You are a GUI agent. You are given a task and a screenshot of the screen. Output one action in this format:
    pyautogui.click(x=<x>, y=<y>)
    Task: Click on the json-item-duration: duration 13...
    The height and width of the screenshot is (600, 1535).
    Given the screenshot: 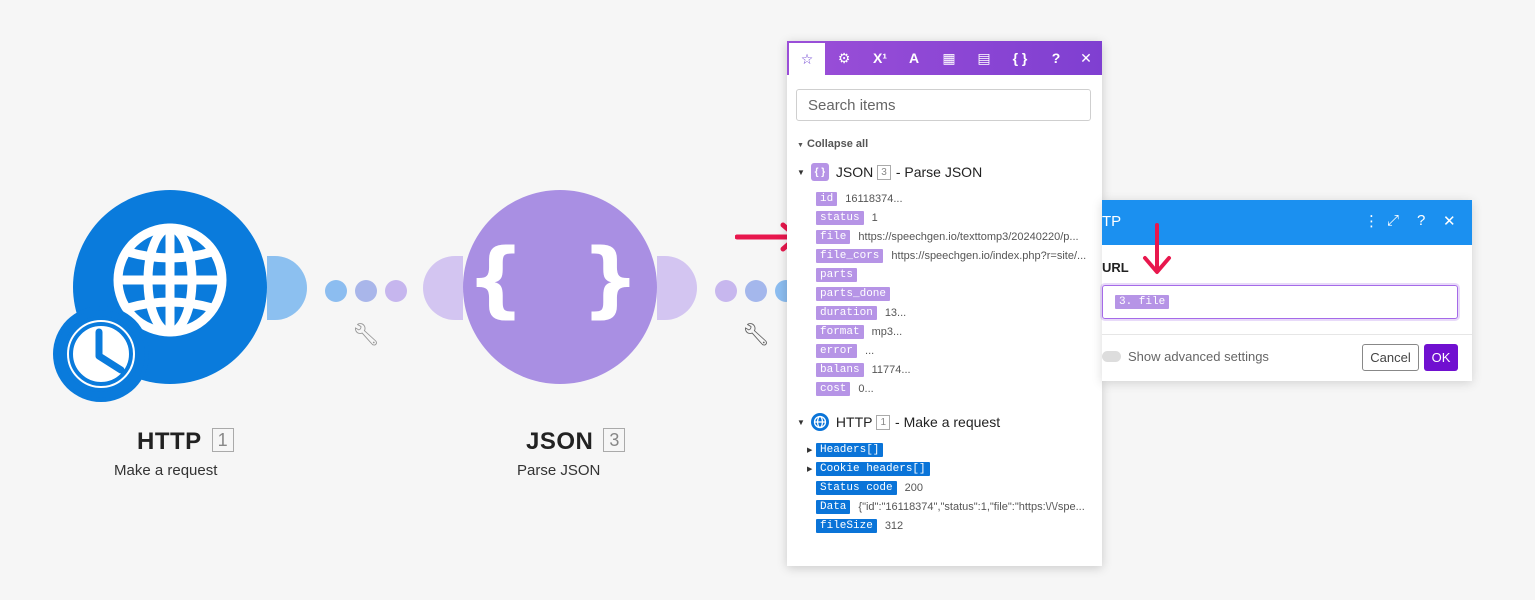 What is the action you would take?
    pyautogui.click(x=861, y=313)
    